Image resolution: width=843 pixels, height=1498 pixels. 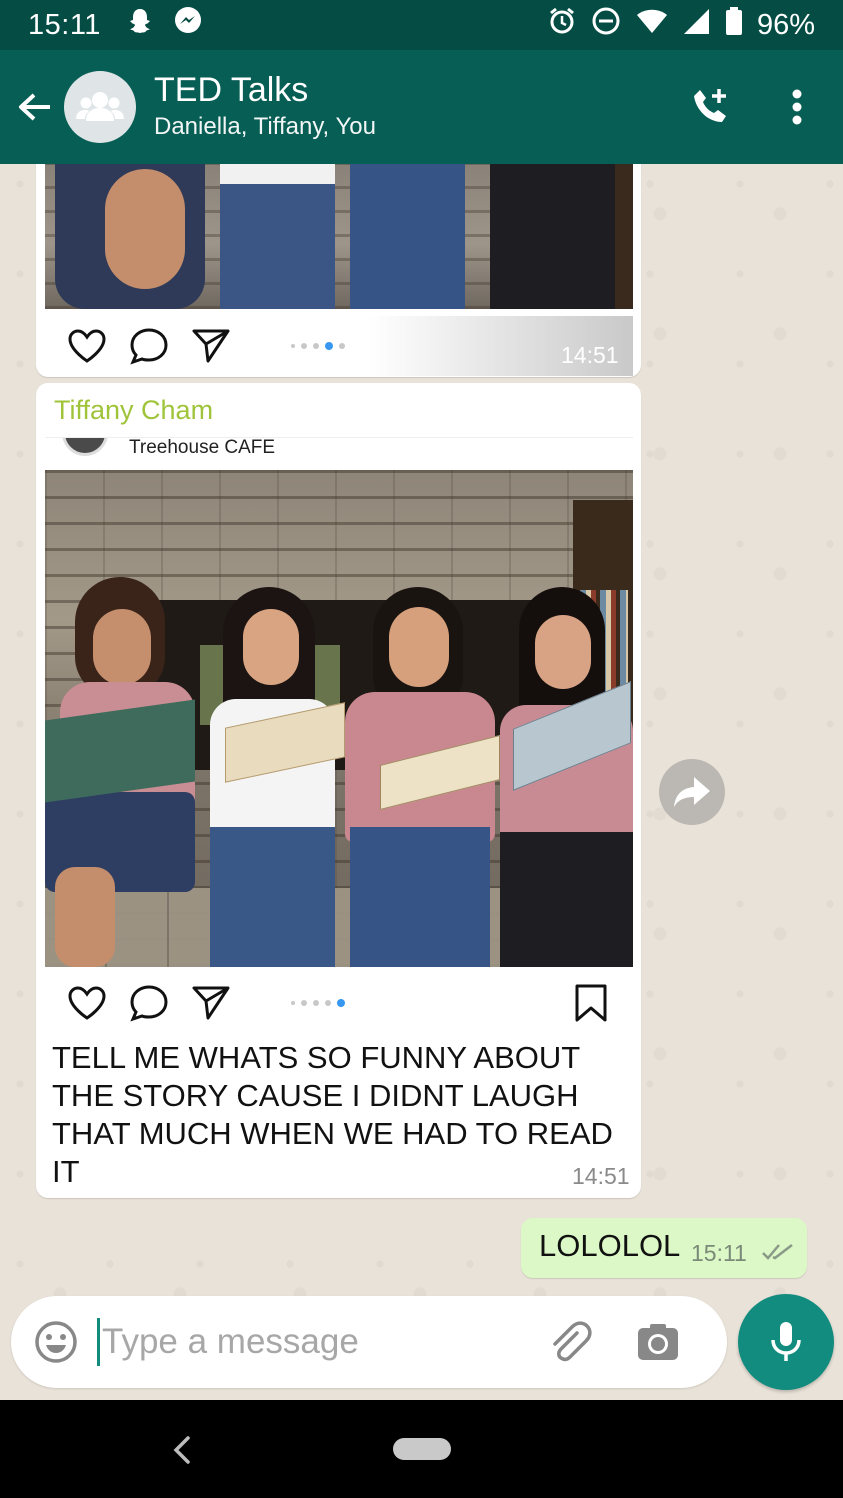 I want to click on chat-header: TED Talks Daniella, Tiffany, You, so click(x=421, y=107).